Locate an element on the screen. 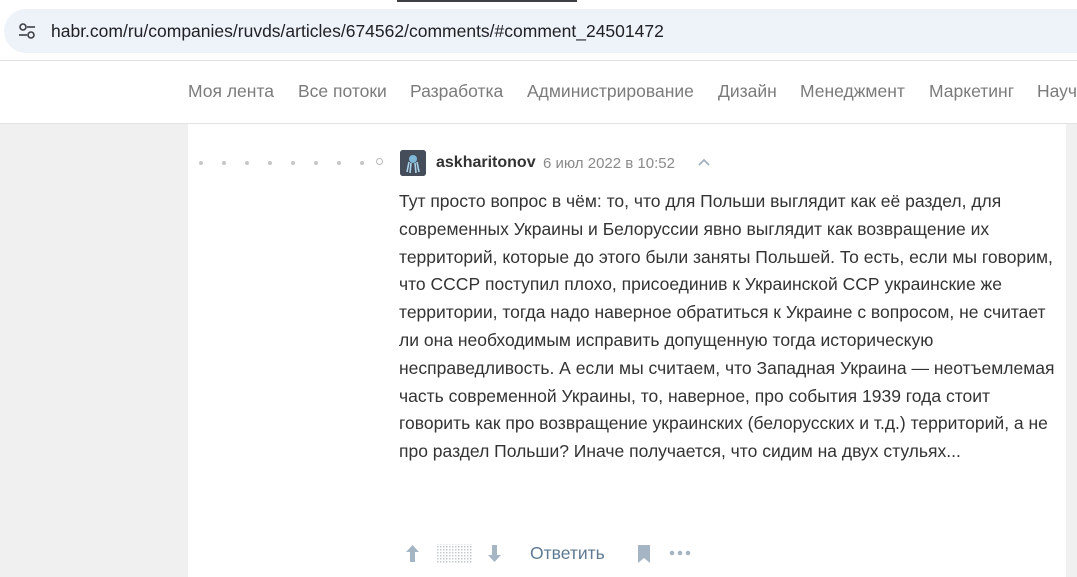 This screenshot has width=1077, height=577. avatar is located at coordinates (413, 163).